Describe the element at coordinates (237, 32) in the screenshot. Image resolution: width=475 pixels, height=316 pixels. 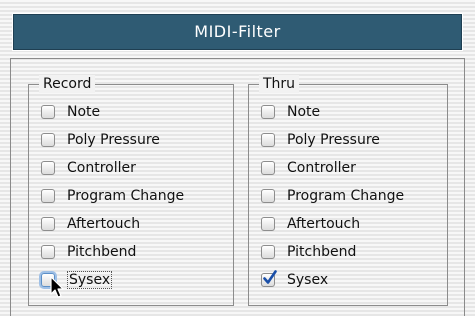
I see `window-title: MIDI-Filter` at that location.